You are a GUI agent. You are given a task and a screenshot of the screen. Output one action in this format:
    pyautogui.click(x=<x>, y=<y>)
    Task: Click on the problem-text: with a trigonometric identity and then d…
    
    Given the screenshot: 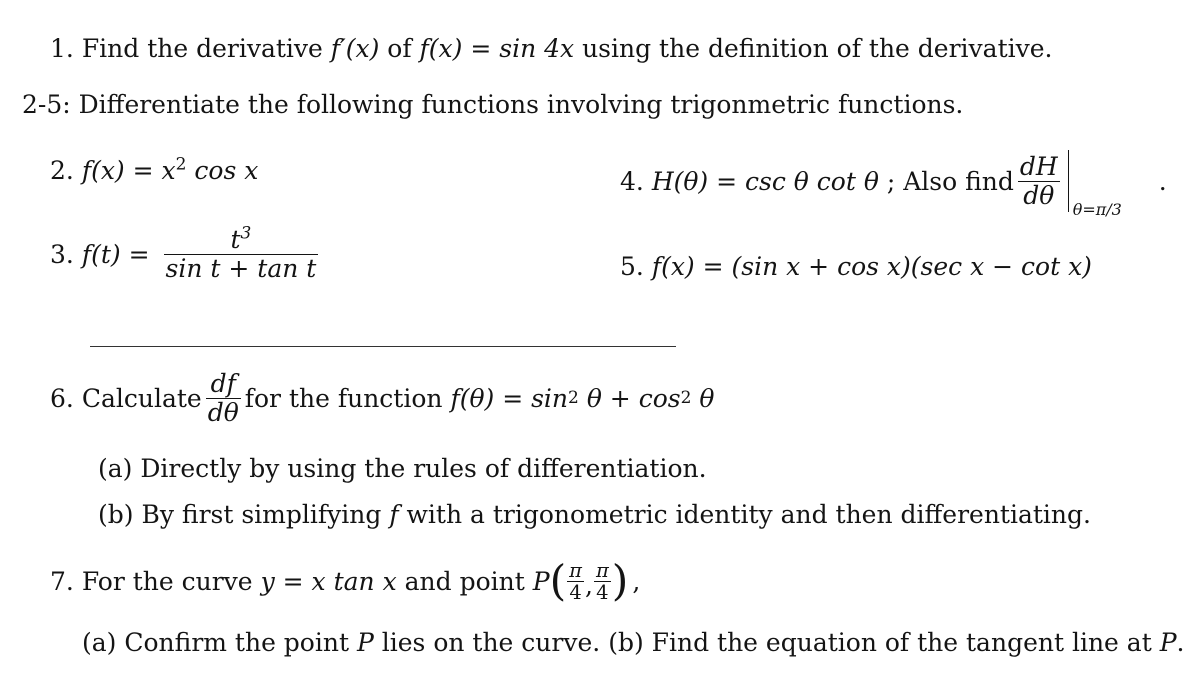 What is the action you would take?
    pyautogui.click(x=748, y=514)
    